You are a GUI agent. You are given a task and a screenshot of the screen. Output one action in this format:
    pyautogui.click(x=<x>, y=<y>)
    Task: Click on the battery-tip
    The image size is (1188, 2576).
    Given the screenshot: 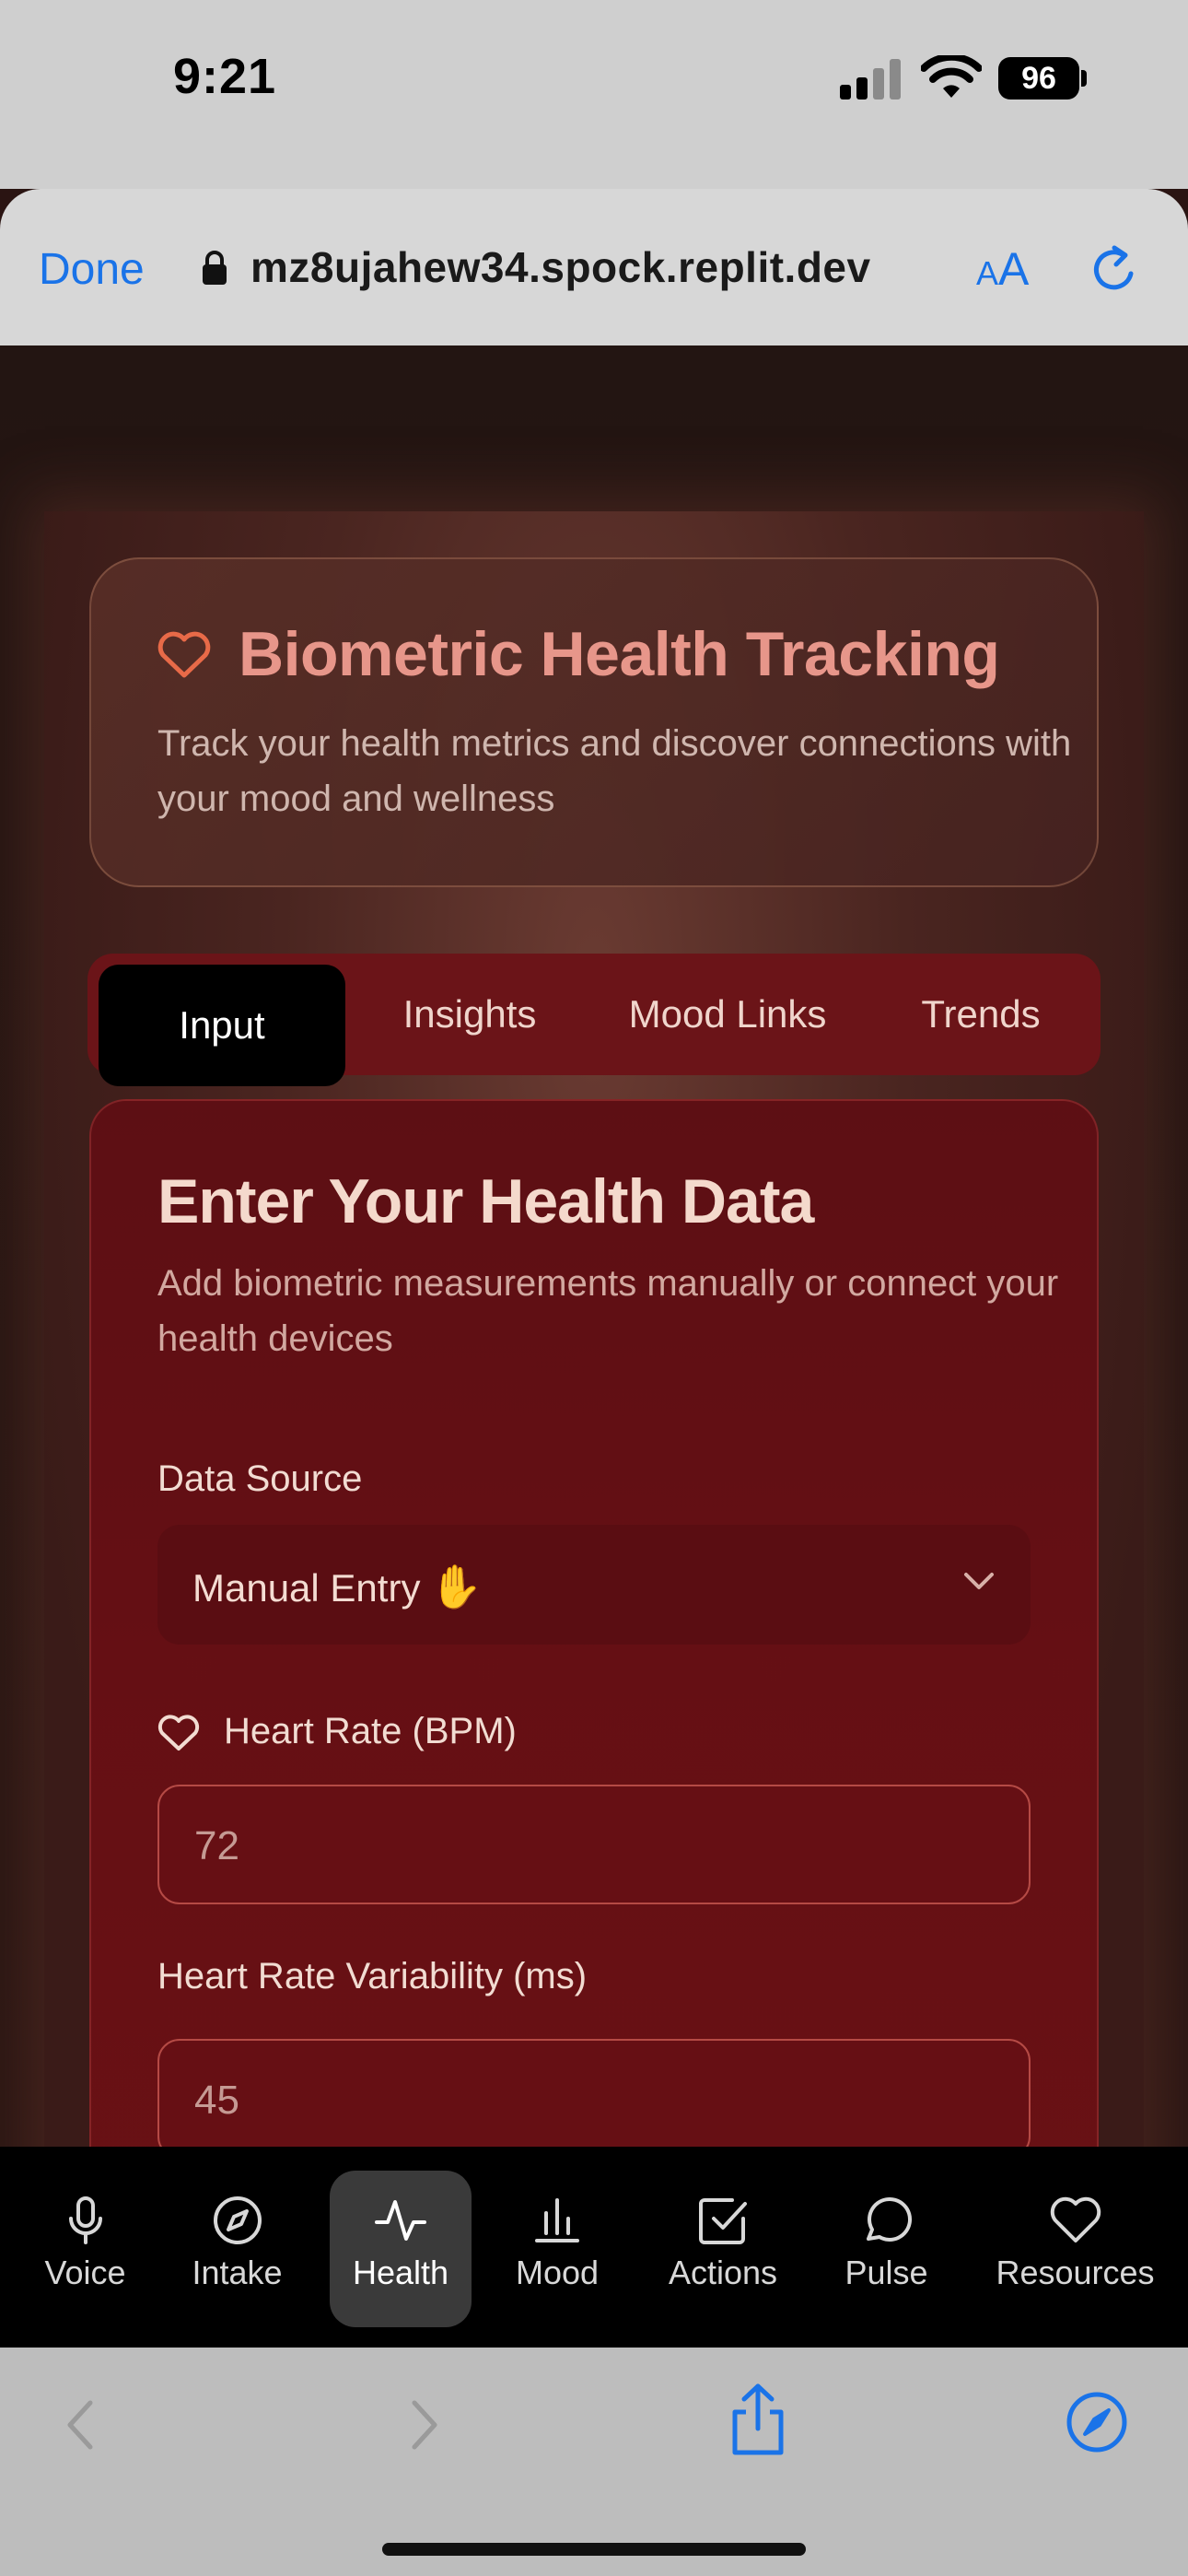 What is the action you would take?
    pyautogui.click(x=1084, y=78)
    